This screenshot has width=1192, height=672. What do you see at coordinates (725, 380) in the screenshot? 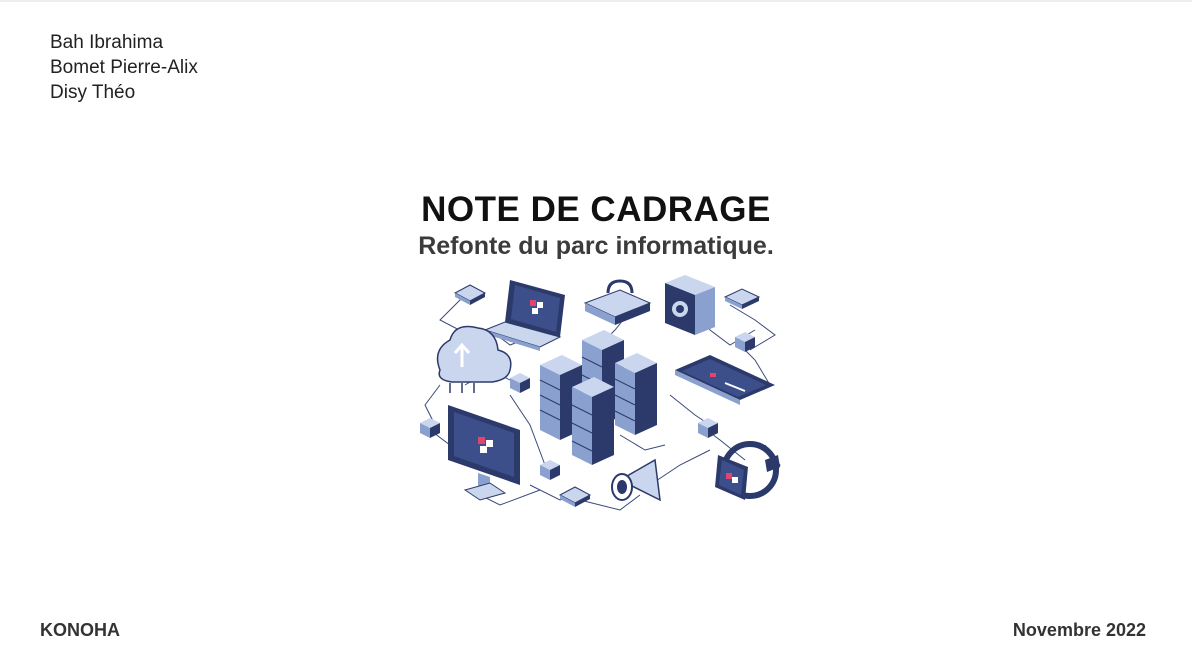
I see `smartphone-icon` at bounding box center [725, 380].